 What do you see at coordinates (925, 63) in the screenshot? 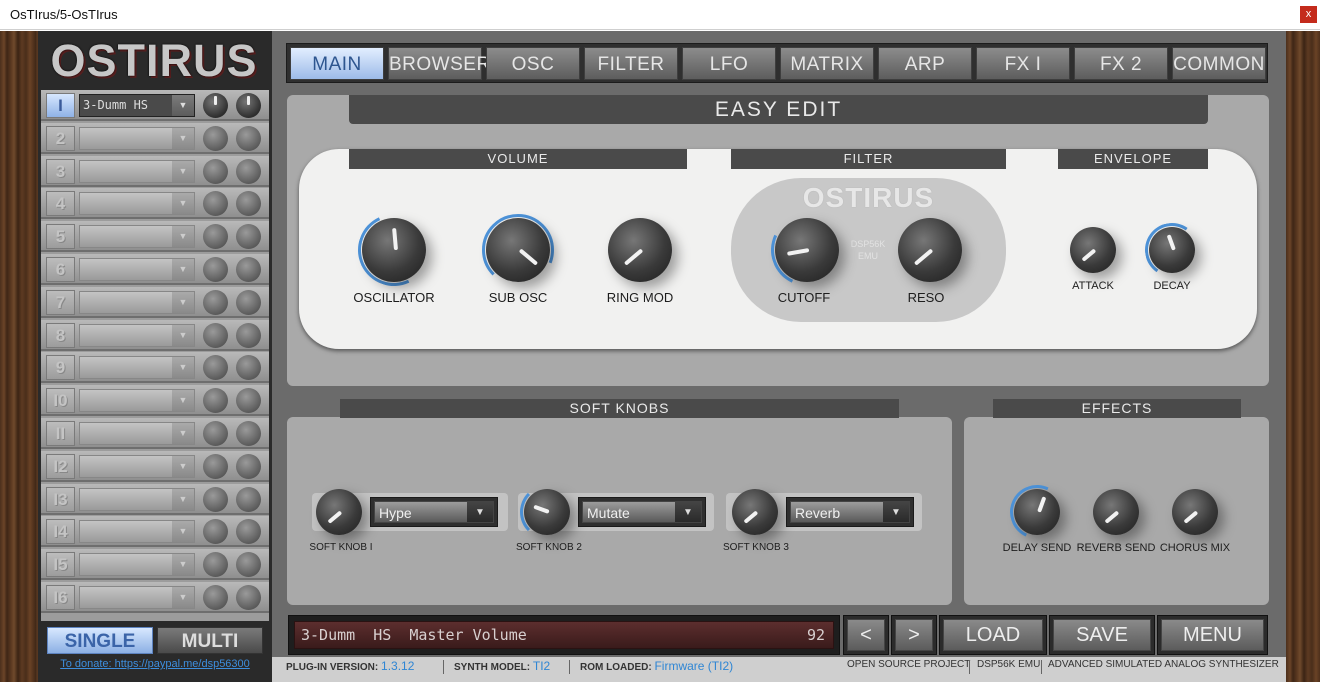
I see `tab-arp: ARP` at bounding box center [925, 63].